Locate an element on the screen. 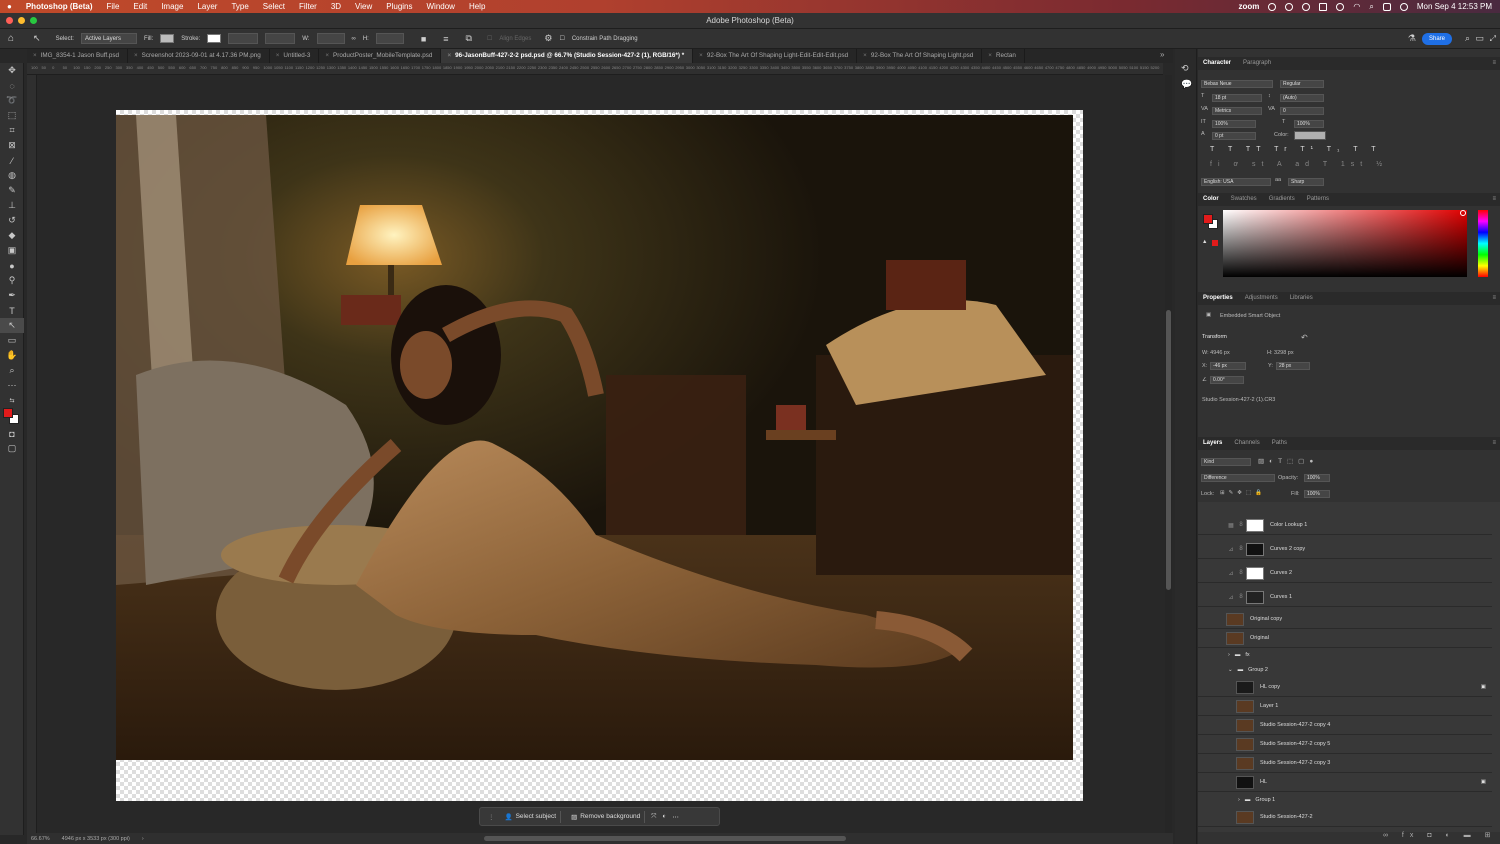  search-icon: ⌕ is located at coordinates (1467, 38).